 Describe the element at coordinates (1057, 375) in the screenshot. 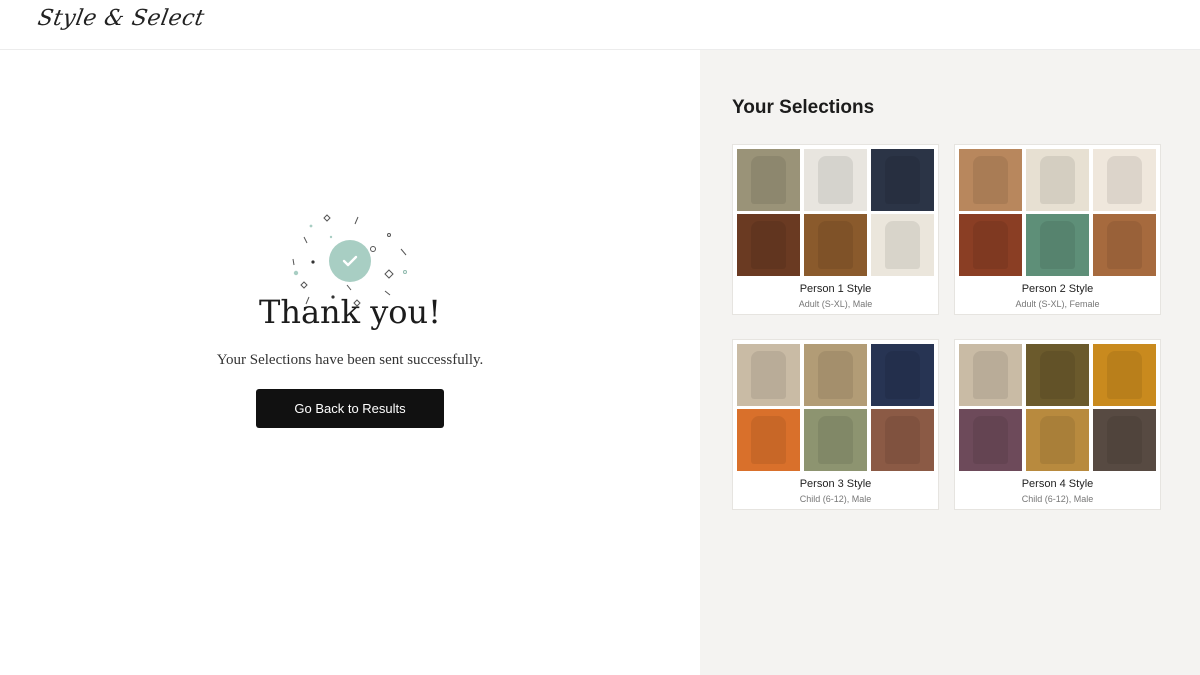

I see `olive-cardigan-image` at that location.